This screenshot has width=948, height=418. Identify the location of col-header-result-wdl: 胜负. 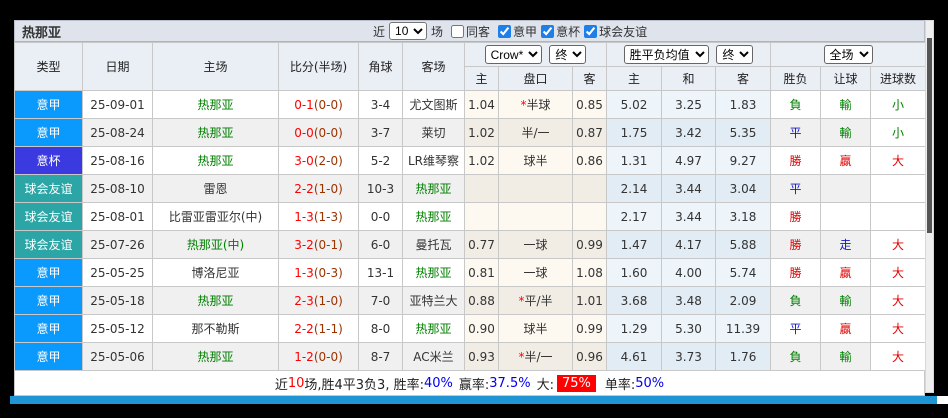
(796, 78).